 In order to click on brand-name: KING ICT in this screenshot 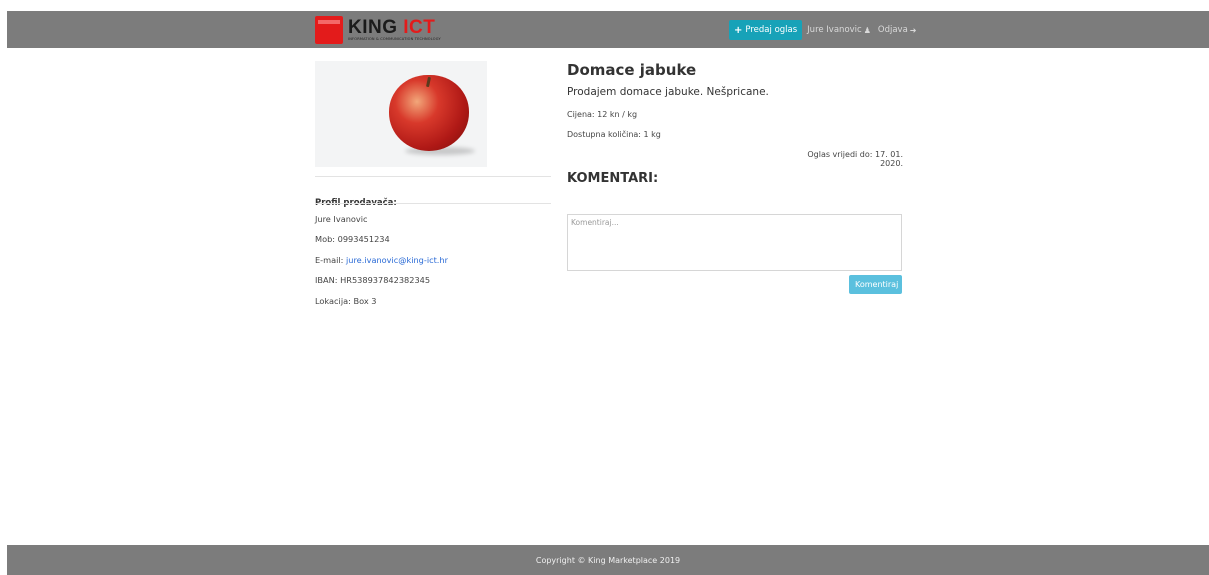, I will do `click(394, 27)`.